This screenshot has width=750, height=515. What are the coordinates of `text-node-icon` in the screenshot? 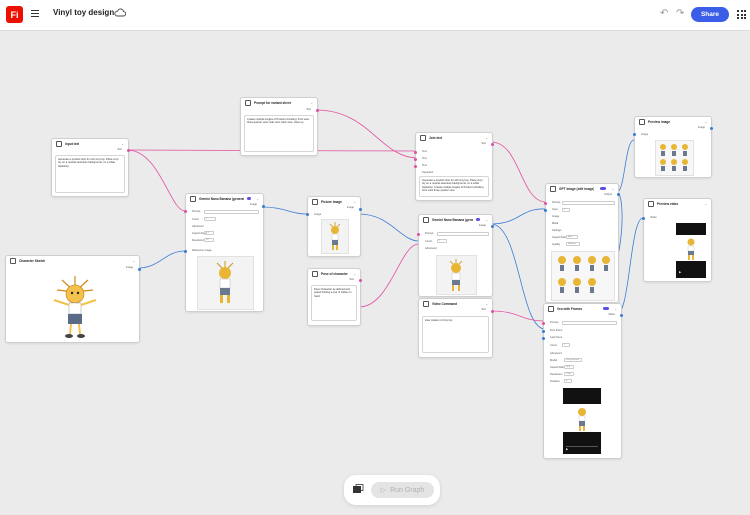 It's located at (315, 273).